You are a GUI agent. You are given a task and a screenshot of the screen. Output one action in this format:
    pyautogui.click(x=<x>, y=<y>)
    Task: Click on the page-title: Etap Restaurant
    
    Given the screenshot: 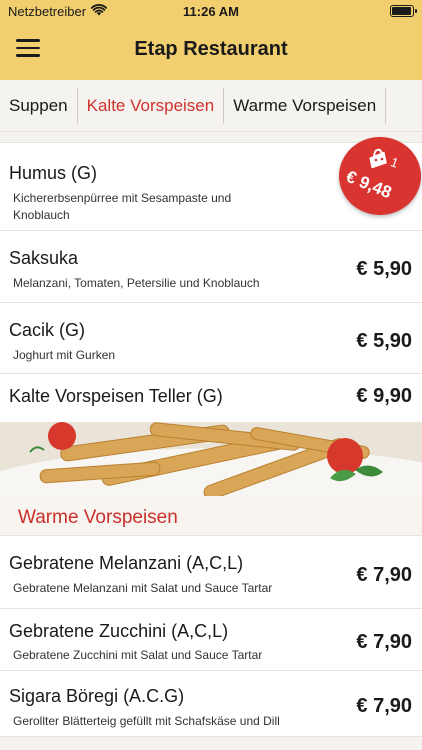 What is the action you would take?
    pyautogui.click(x=211, y=49)
    